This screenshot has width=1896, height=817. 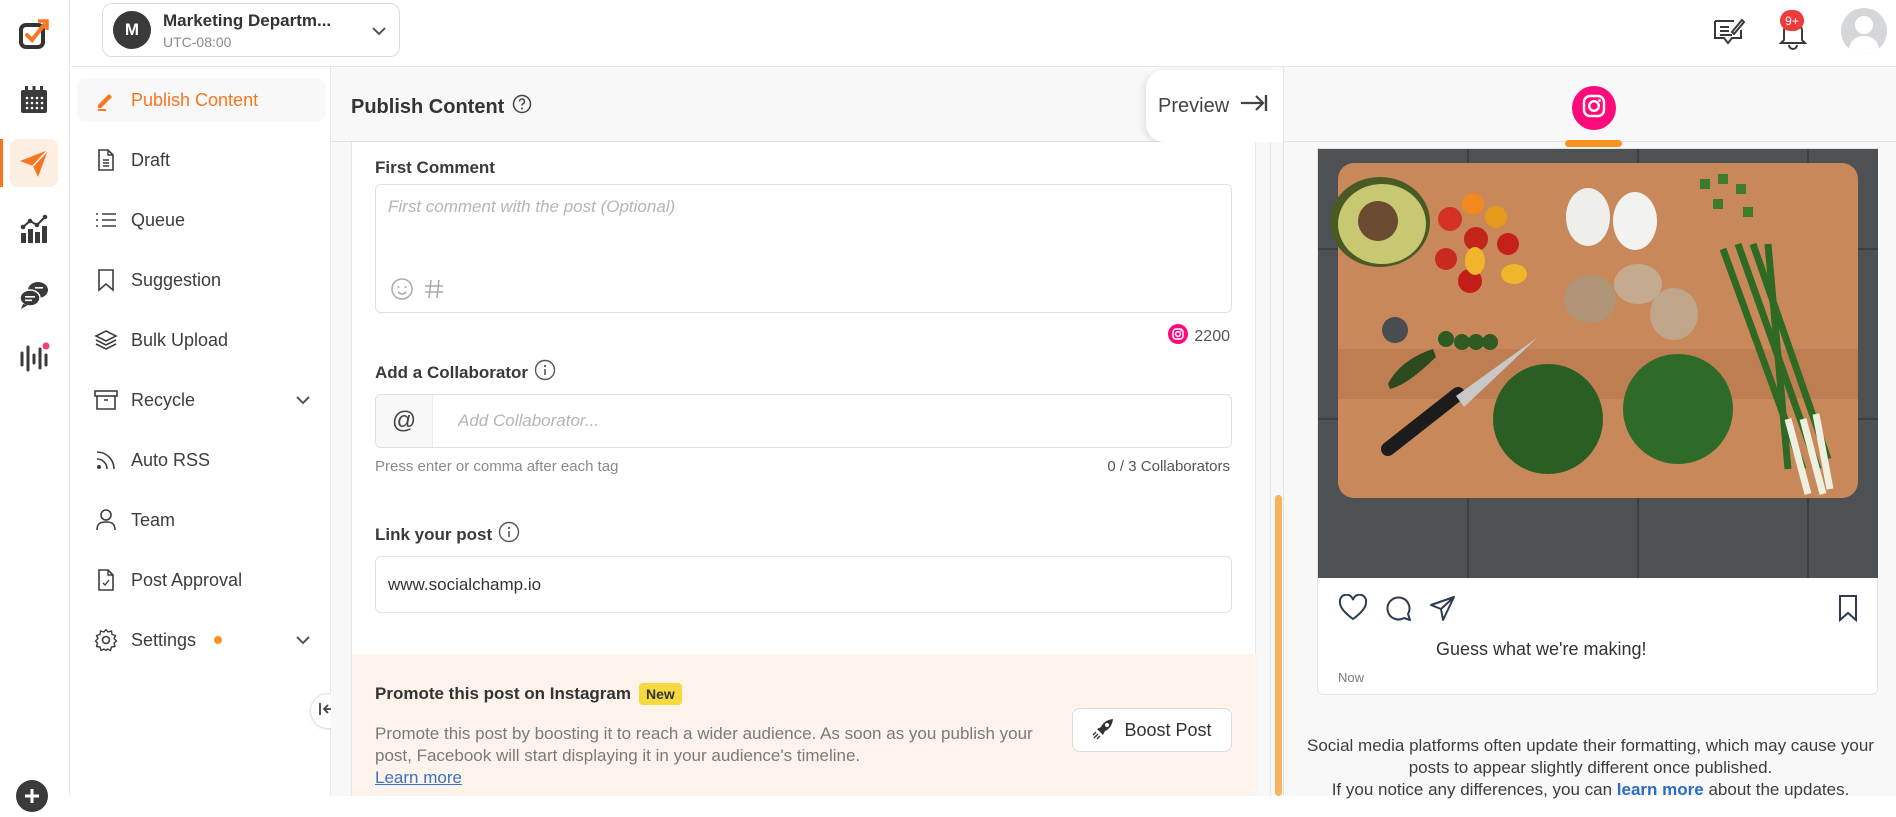 What do you see at coordinates (201, 400) in the screenshot?
I see `sidebar-item-recycle: Recycle` at bounding box center [201, 400].